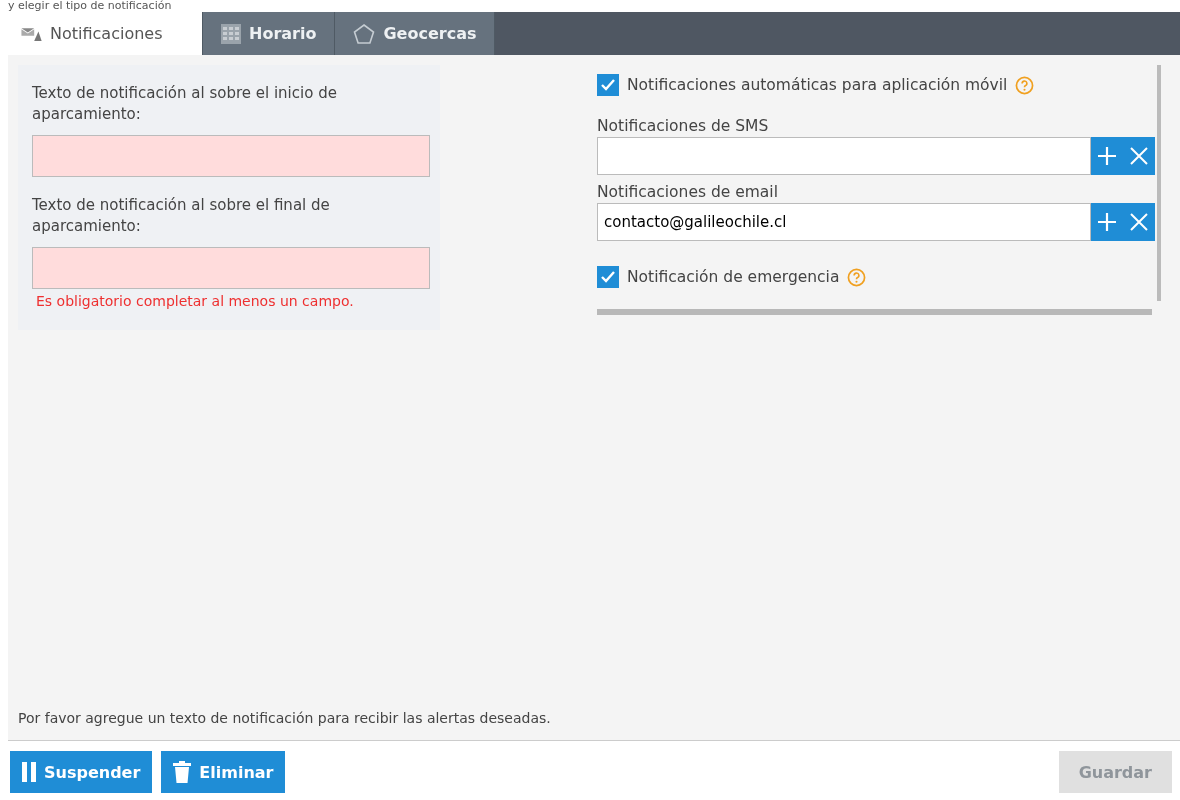 This screenshot has width=1180, height=800. What do you see at coordinates (181, 216) in the screenshot?
I see `field-label: Texto de notificación al sobre el final de aparcamiento:` at bounding box center [181, 216].